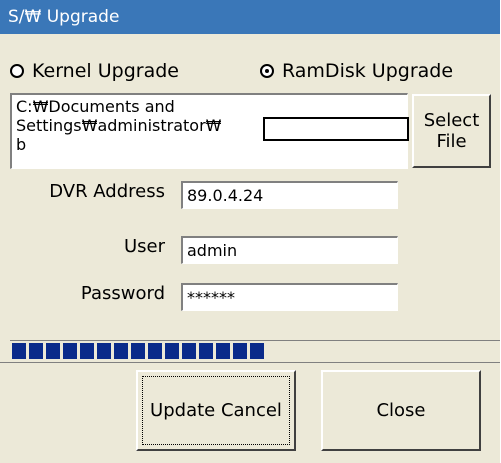 Image resolution: width=501 pixels, height=463 pixels. I want to click on user-input: admin, so click(289, 250).